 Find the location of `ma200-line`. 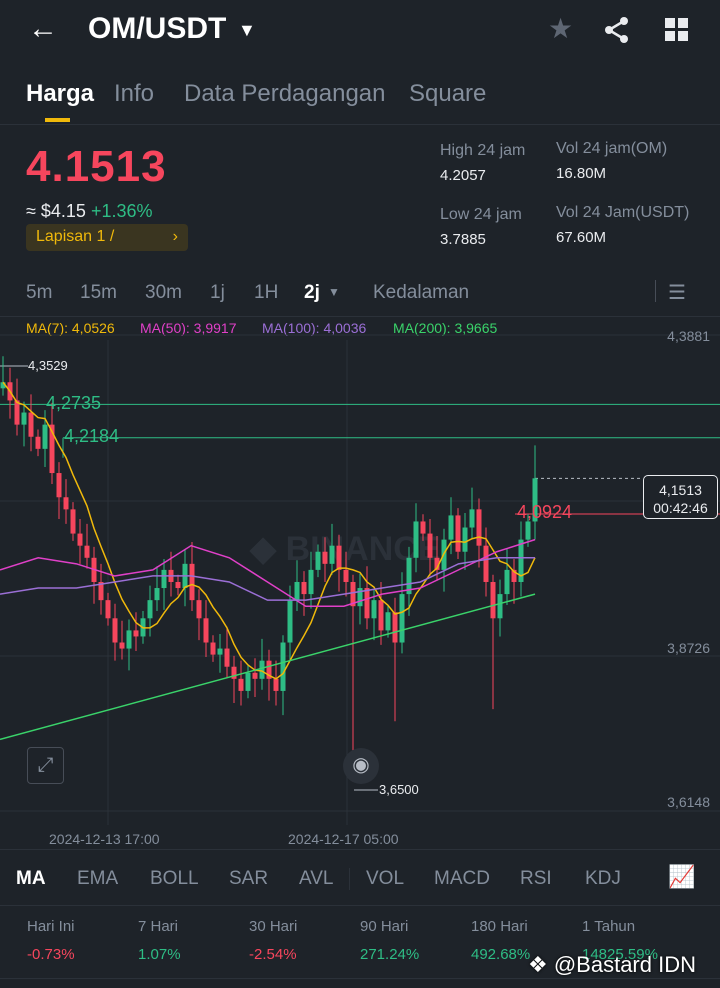

ma200-line is located at coordinates (268, 667).